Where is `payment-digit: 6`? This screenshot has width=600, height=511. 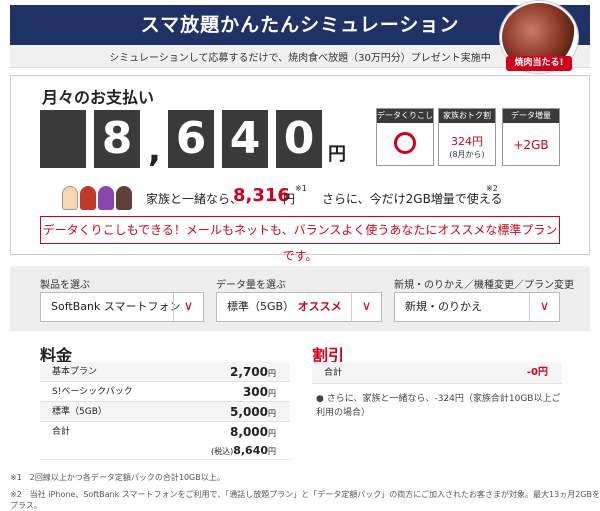 payment-digit: 6 is located at coordinates (191, 139).